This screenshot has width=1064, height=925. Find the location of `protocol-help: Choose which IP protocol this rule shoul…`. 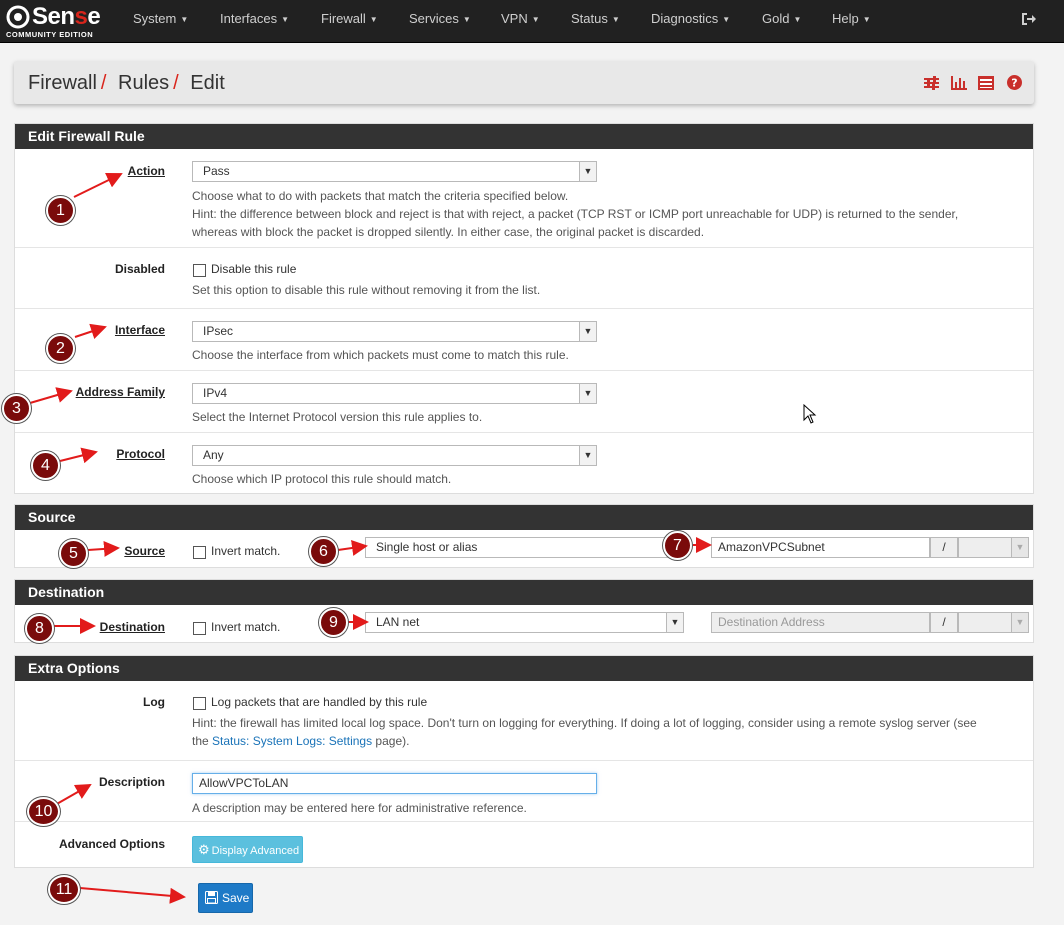

protocol-help: Choose which IP protocol this rule shoul… is located at coordinates (322, 479).